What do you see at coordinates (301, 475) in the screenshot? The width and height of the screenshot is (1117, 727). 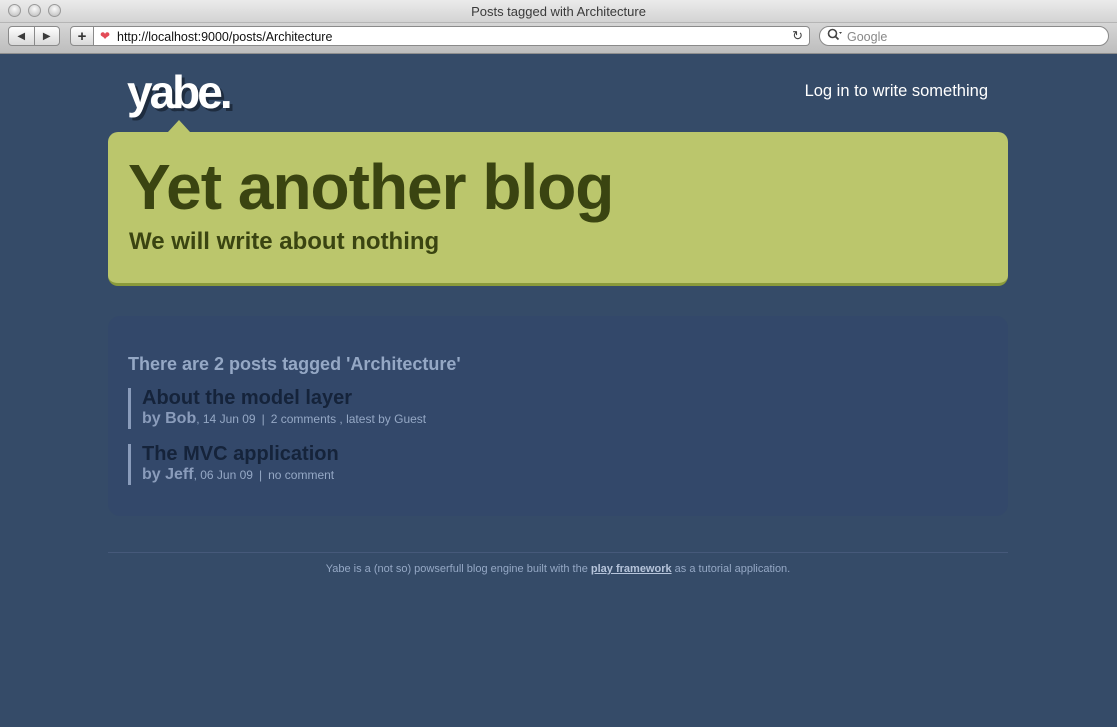 I see `comment-count: no comment` at bounding box center [301, 475].